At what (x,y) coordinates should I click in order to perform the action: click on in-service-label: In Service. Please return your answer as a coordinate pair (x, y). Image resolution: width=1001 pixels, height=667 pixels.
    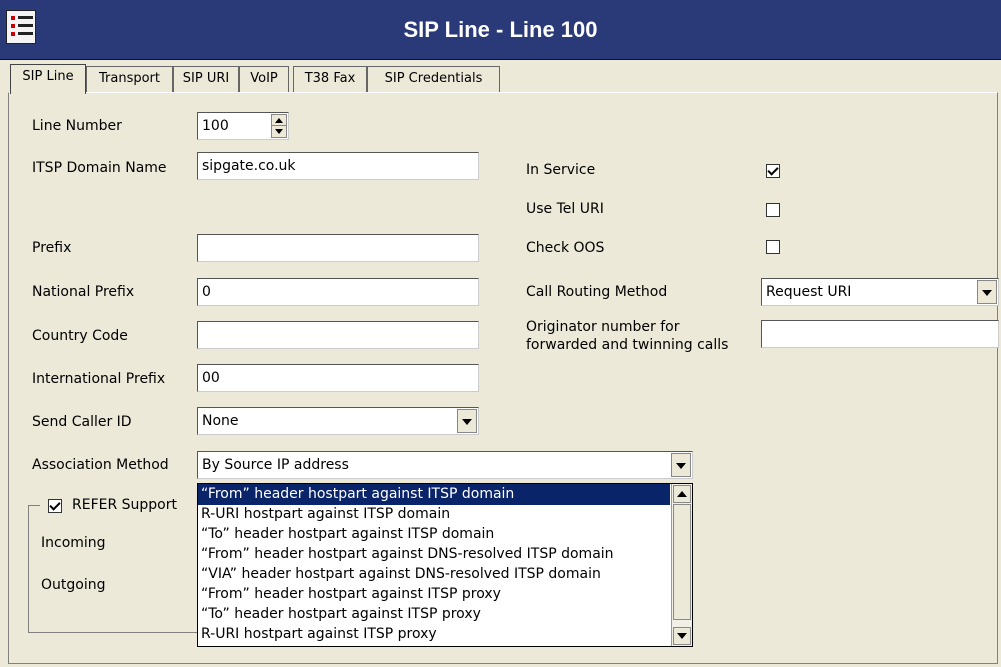
    Looking at the image, I should click on (561, 170).